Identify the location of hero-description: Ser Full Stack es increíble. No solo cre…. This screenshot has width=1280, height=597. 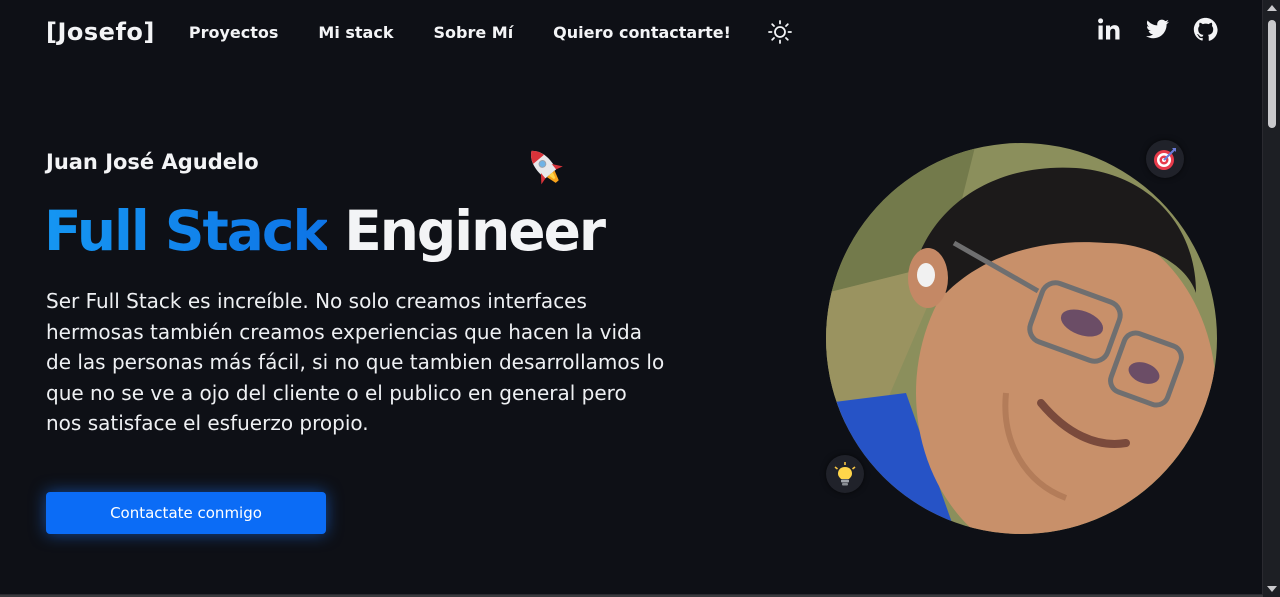
(355, 362).